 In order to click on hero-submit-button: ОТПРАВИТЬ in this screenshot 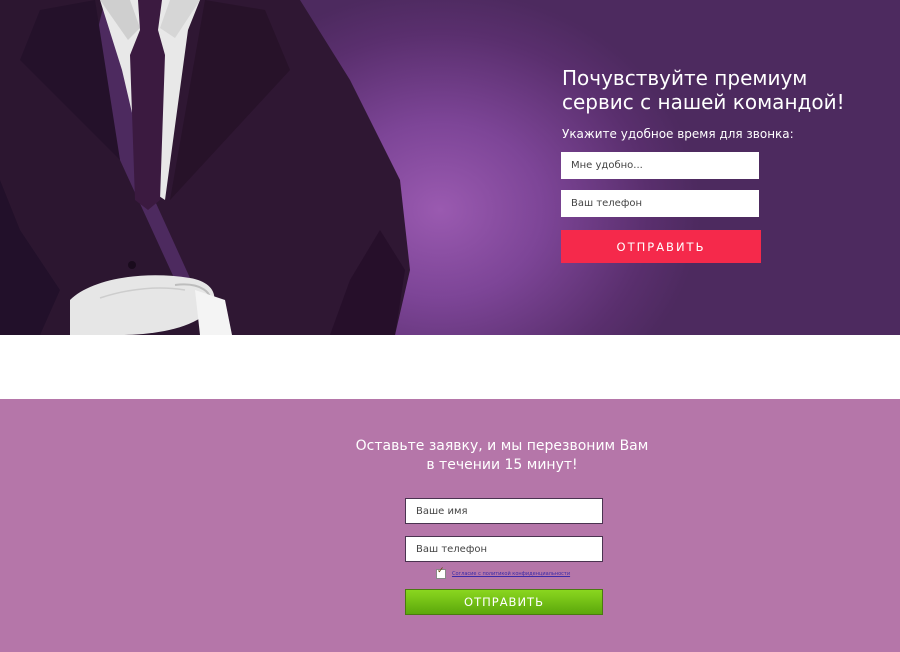, I will do `click(661, 246)`.